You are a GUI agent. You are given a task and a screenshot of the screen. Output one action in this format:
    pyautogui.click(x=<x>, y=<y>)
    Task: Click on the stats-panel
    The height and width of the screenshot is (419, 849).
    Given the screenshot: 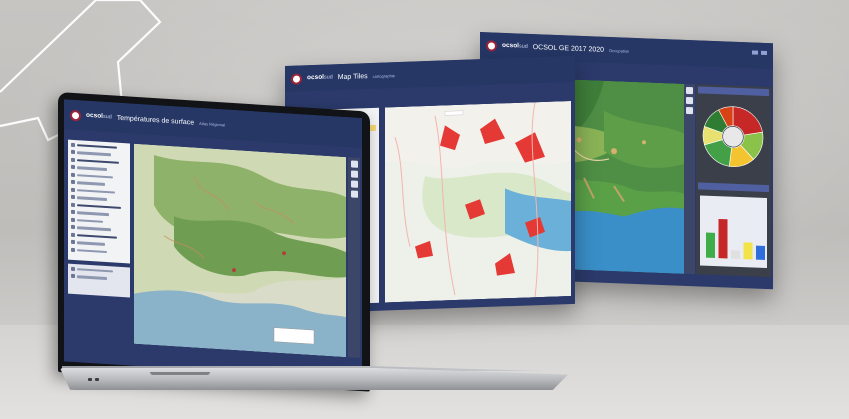 What is the action you would take?
    pyautogui.click(x=733, y=181)
    